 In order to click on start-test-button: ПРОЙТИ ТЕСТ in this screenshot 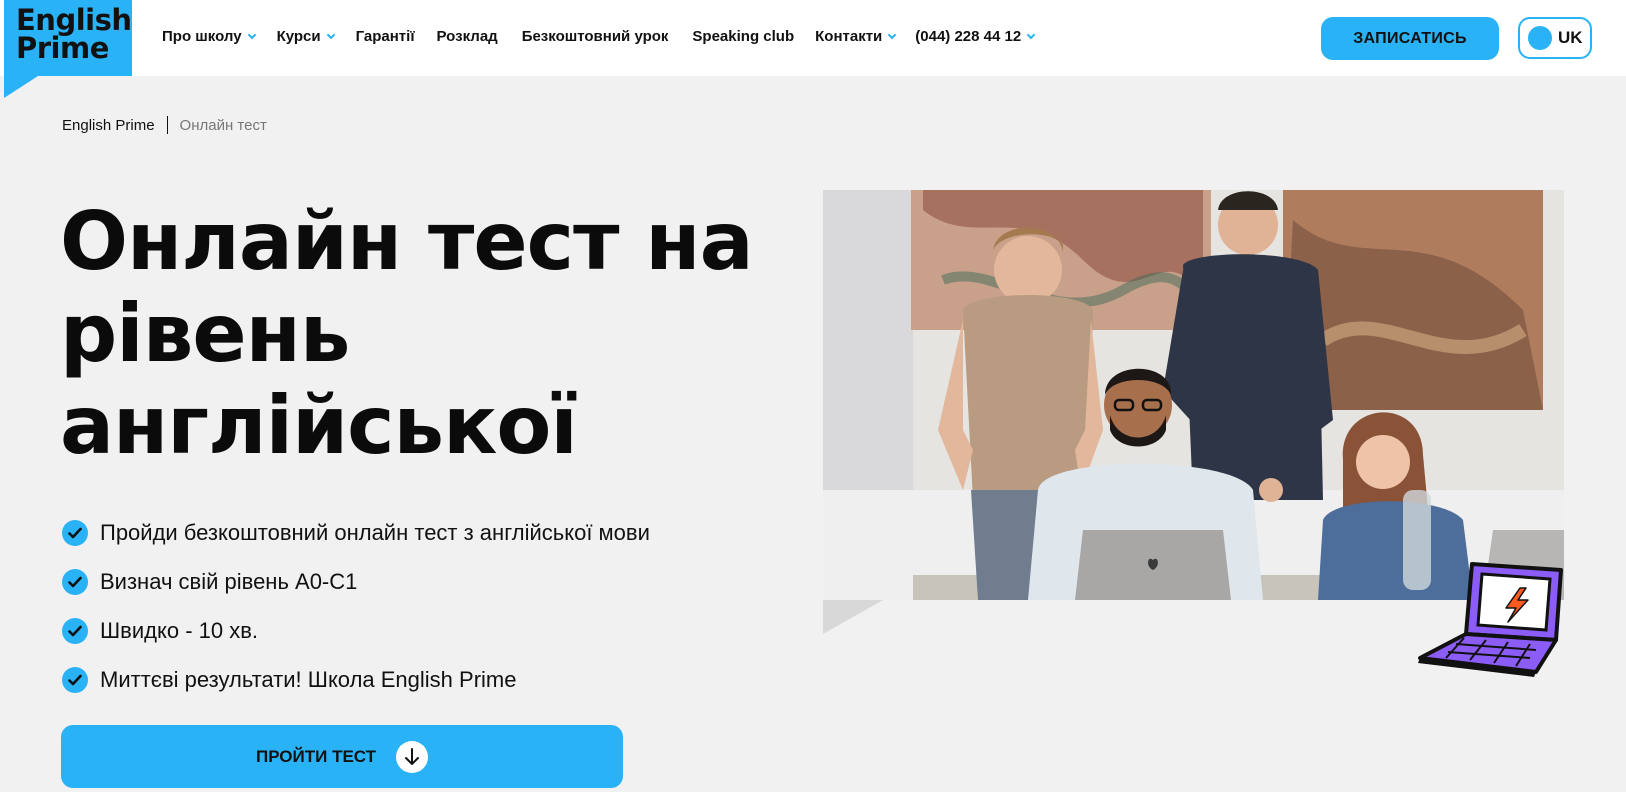, I will do `click(342, 756)`.